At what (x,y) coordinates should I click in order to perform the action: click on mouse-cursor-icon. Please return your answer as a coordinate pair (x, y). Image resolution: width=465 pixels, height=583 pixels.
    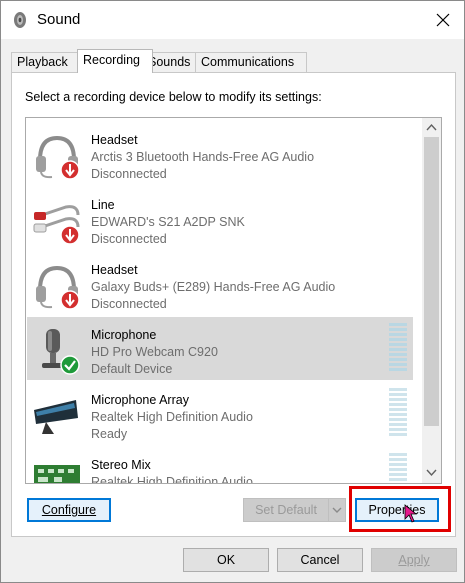
    Looking at the image, I should click on (411, 513).